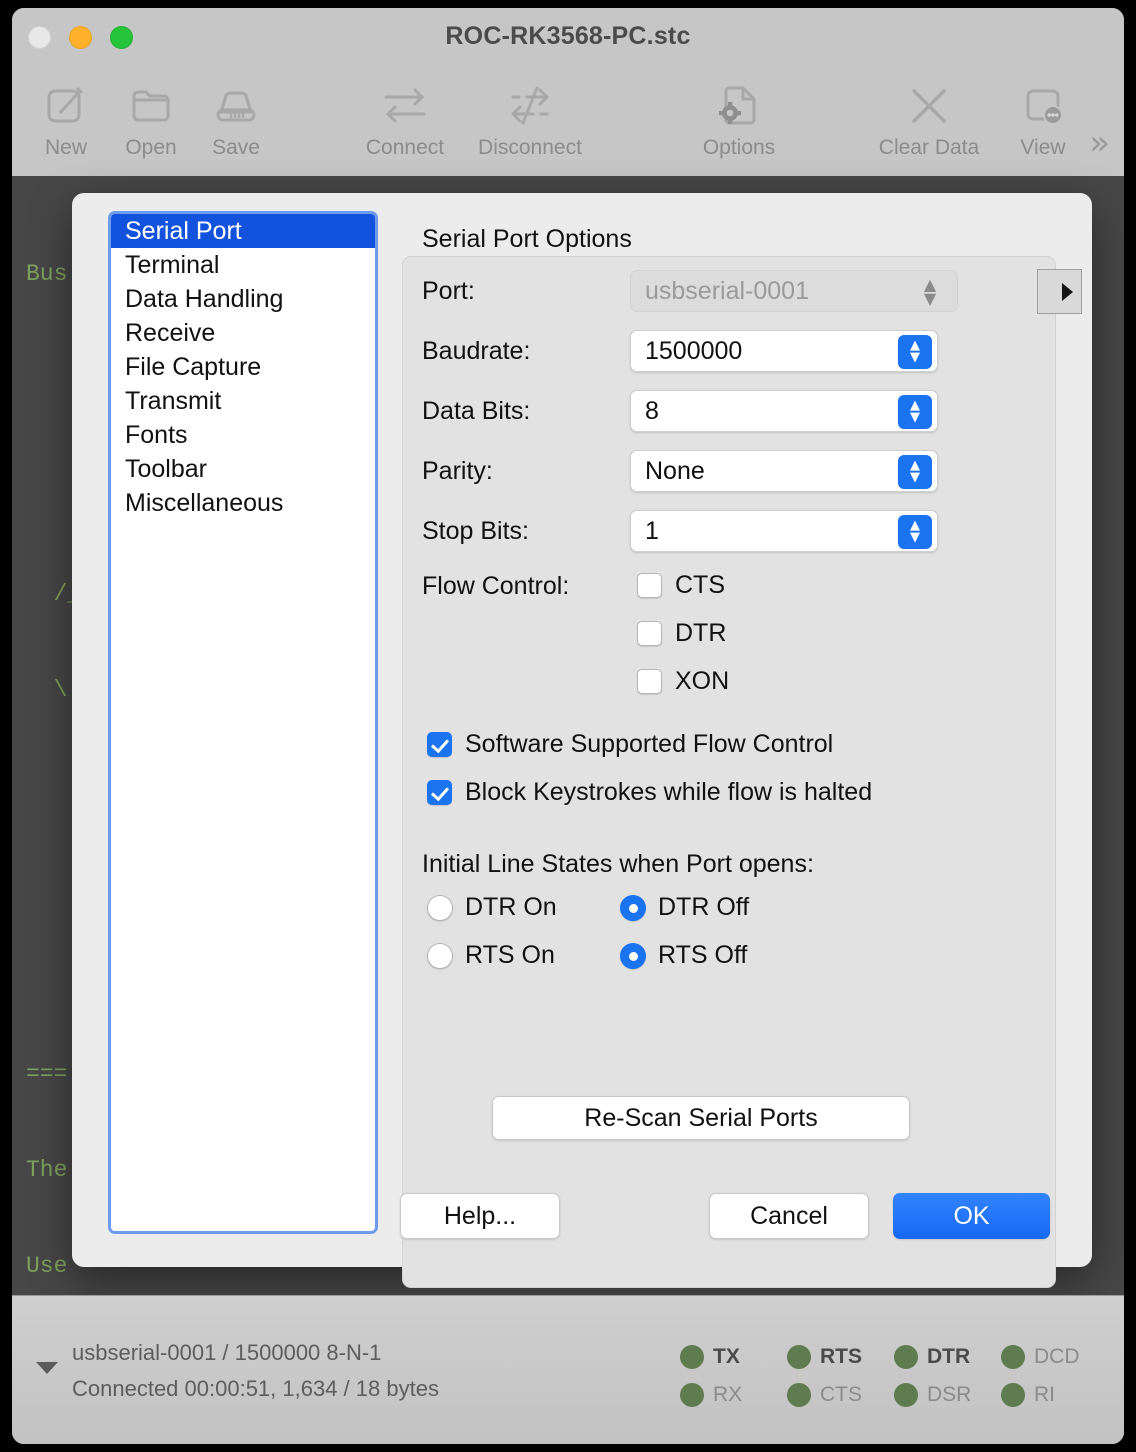 The image size is (1136, 1452). I want to click on toolbar-item-options: Options, so click(739, 116).